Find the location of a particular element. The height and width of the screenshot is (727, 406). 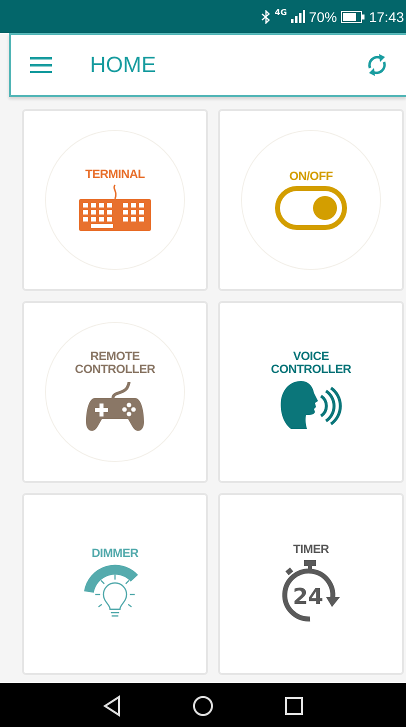

bluetooth-icon is located at coordinates (265, 17).